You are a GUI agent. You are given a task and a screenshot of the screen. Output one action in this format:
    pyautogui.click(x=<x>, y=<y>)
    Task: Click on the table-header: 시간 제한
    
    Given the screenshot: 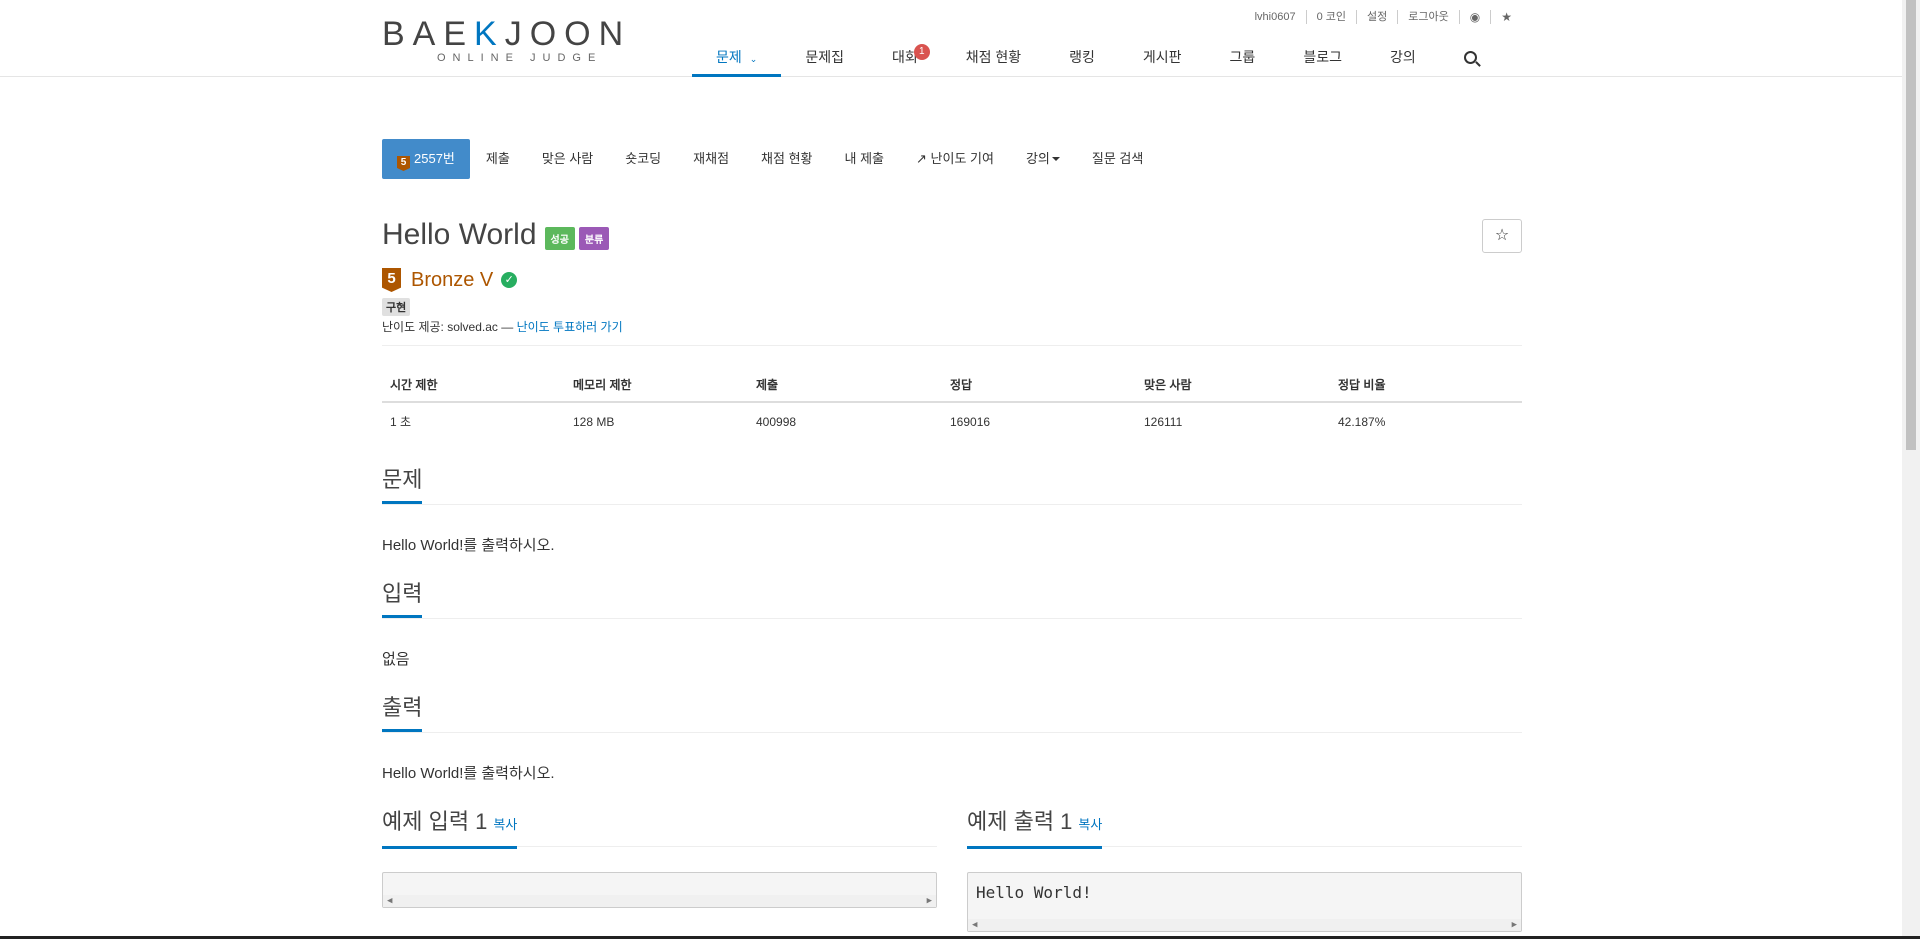 What is the action you would take?
    pyautogui.click(x=473, y=385)
    